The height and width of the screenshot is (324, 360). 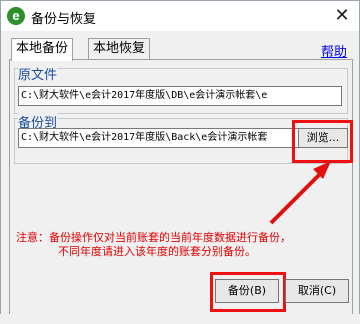 I want to click on backup-path-field: C:\财大软件\e会计2017年度版\Back\e会计演示帐套, so click(x=159, y=138).